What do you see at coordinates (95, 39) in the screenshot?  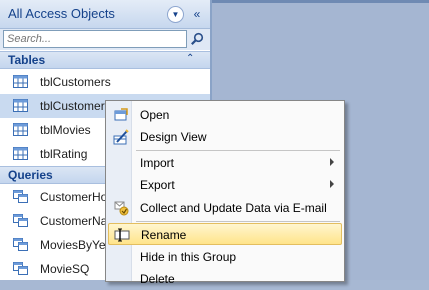 I see `search-input` at bounding box center [95, 39].